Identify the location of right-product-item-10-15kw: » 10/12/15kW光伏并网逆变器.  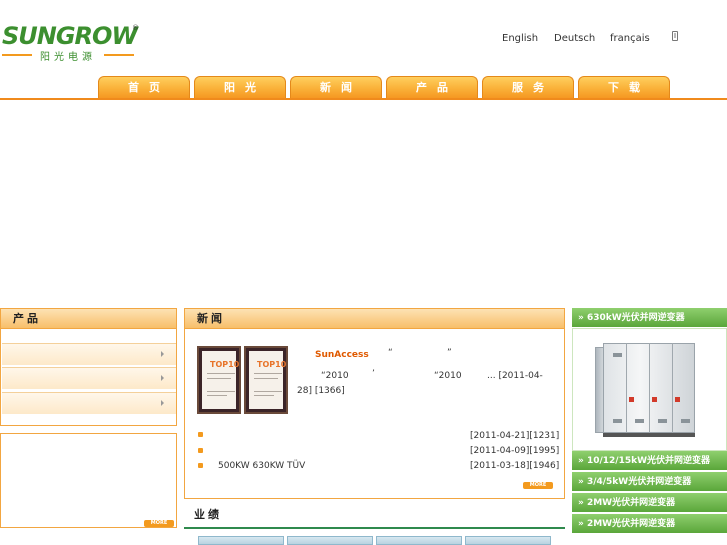
(649, 461).